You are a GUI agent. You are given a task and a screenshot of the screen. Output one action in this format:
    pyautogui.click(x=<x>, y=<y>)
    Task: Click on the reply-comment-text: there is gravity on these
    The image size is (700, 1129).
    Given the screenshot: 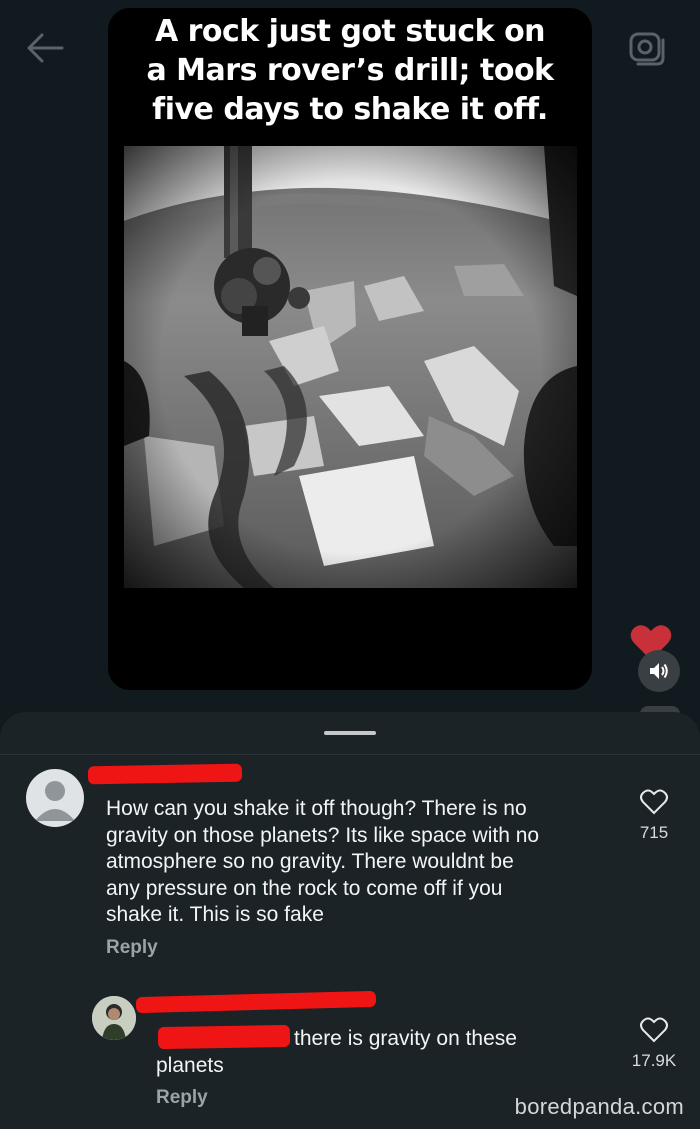 What is the action you would take?
    pyautogui.click(x=405, y=1038)
    